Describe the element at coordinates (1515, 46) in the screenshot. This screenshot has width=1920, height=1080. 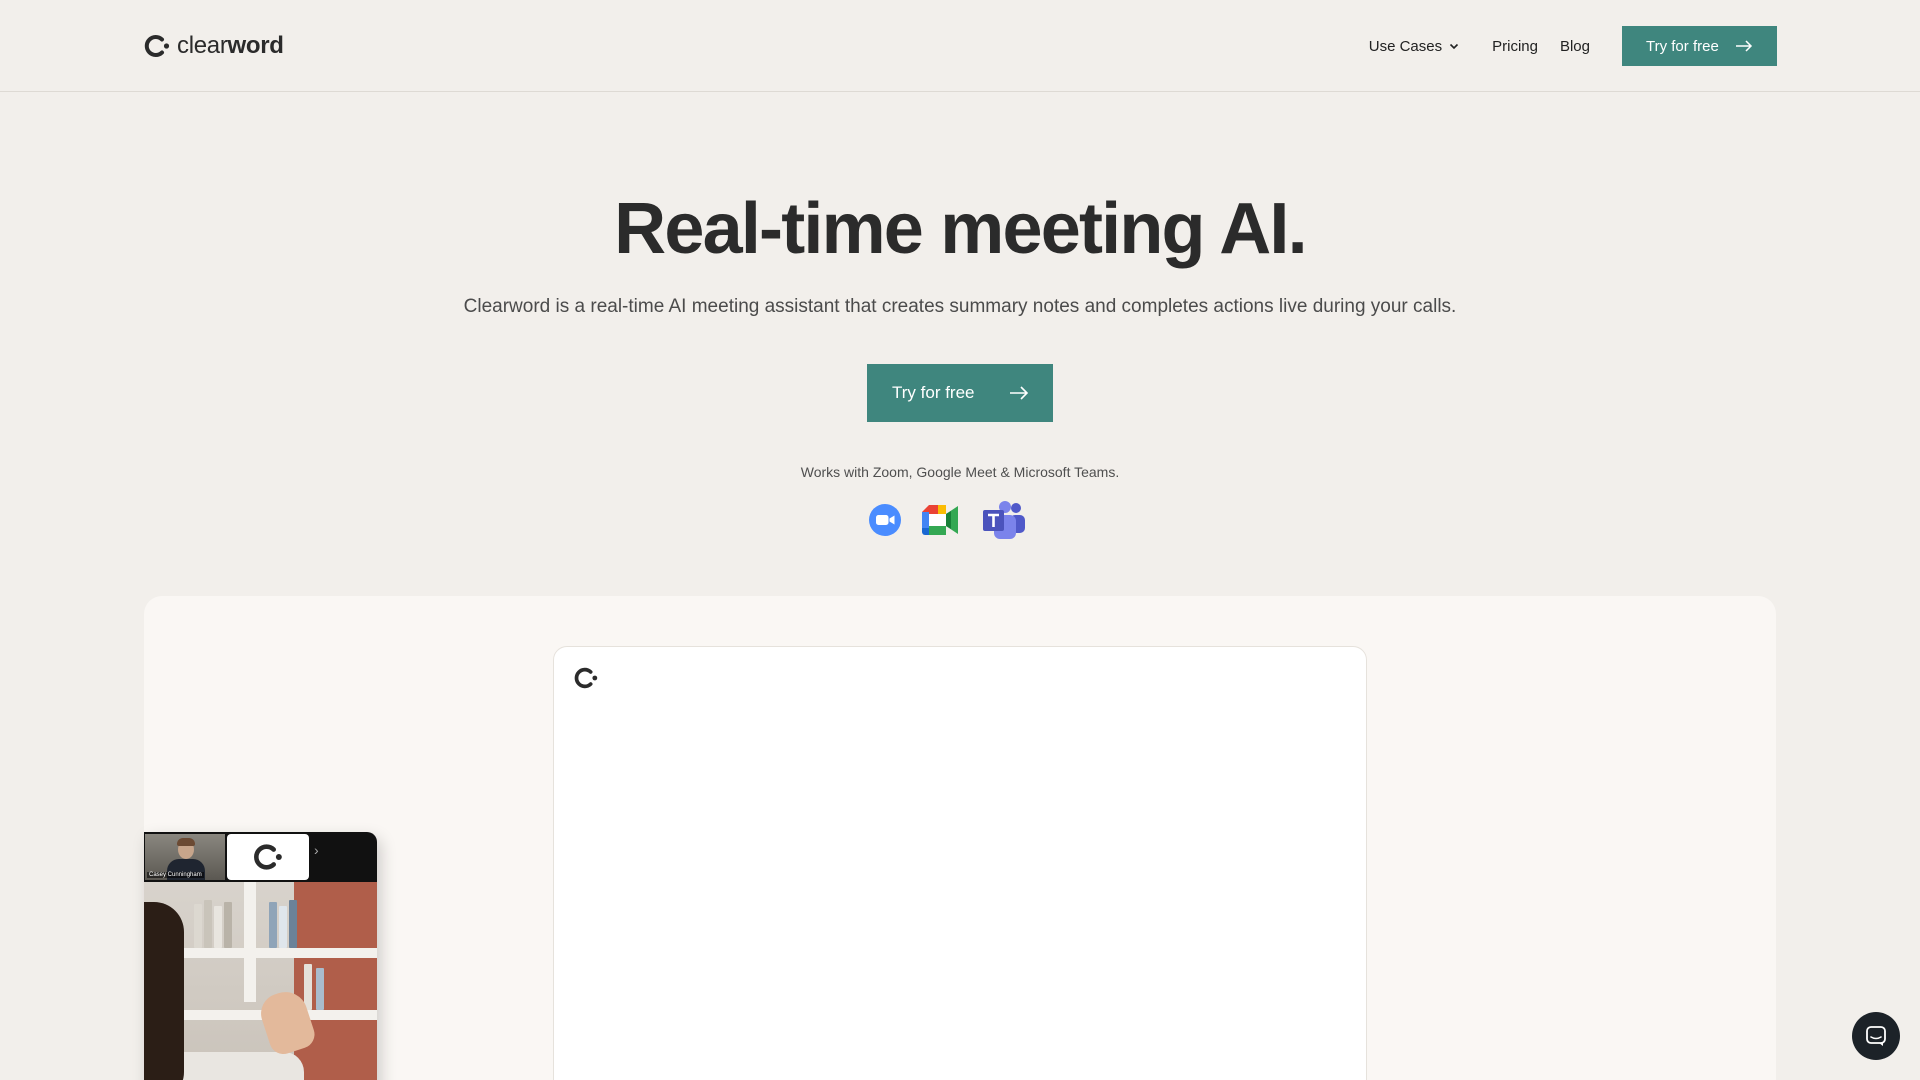
I see `nav-pricing: Pricing` at that location.